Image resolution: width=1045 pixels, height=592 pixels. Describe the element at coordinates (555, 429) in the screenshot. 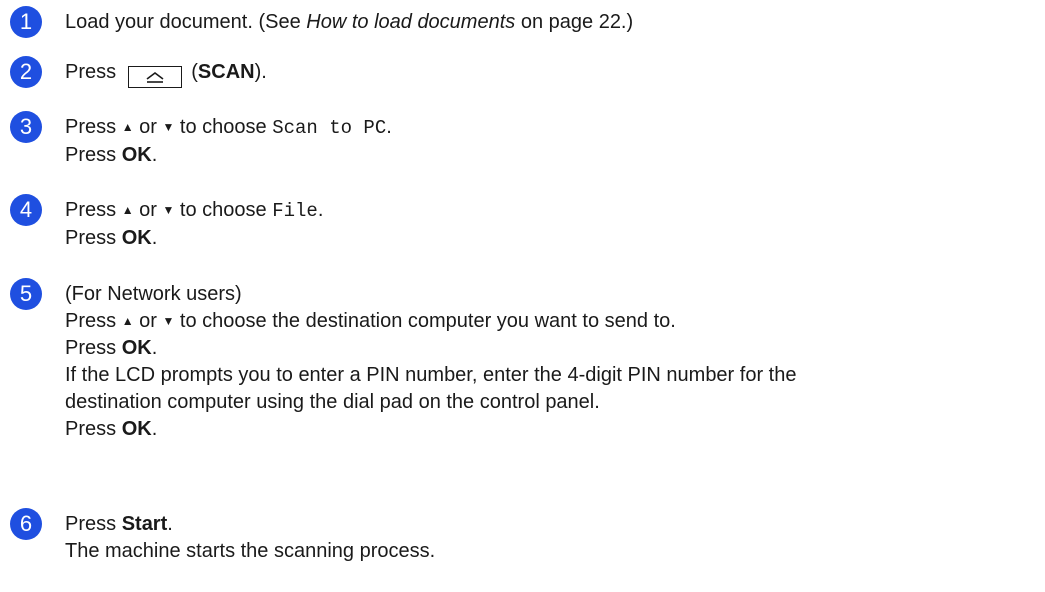

I see `step-5-ok-line-2: Press OK.` at that location.